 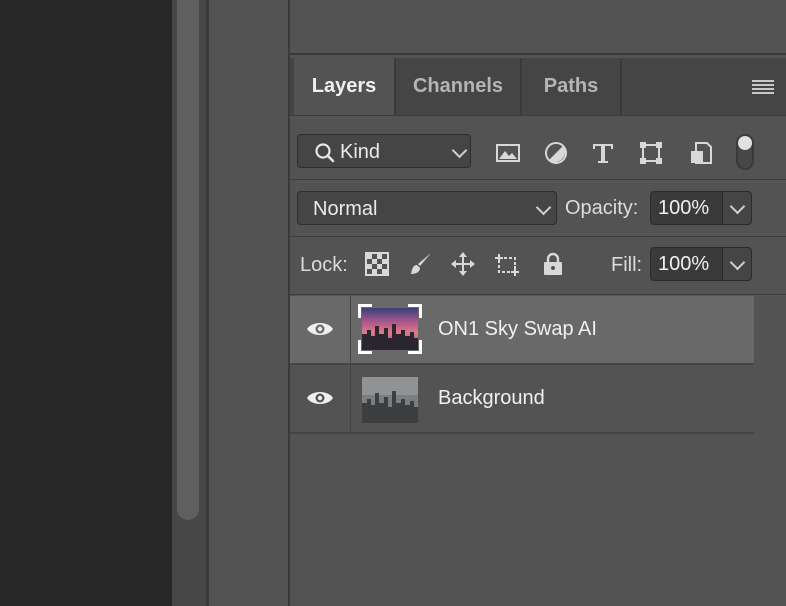 I want to click on fill-field: 100%, so click(x=701, y=264).